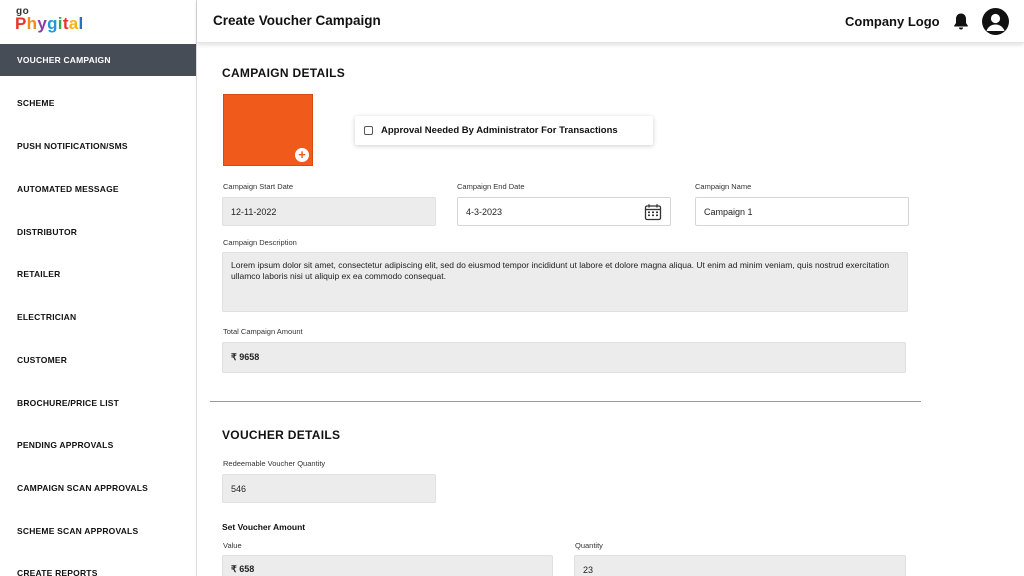 The width and height of the screenshot is (1024, 576). What do you see at coordinates (723, 186) in the screenshot?
I see `campaign-name-label: Campaign Name` at bounding box center [723, 186].